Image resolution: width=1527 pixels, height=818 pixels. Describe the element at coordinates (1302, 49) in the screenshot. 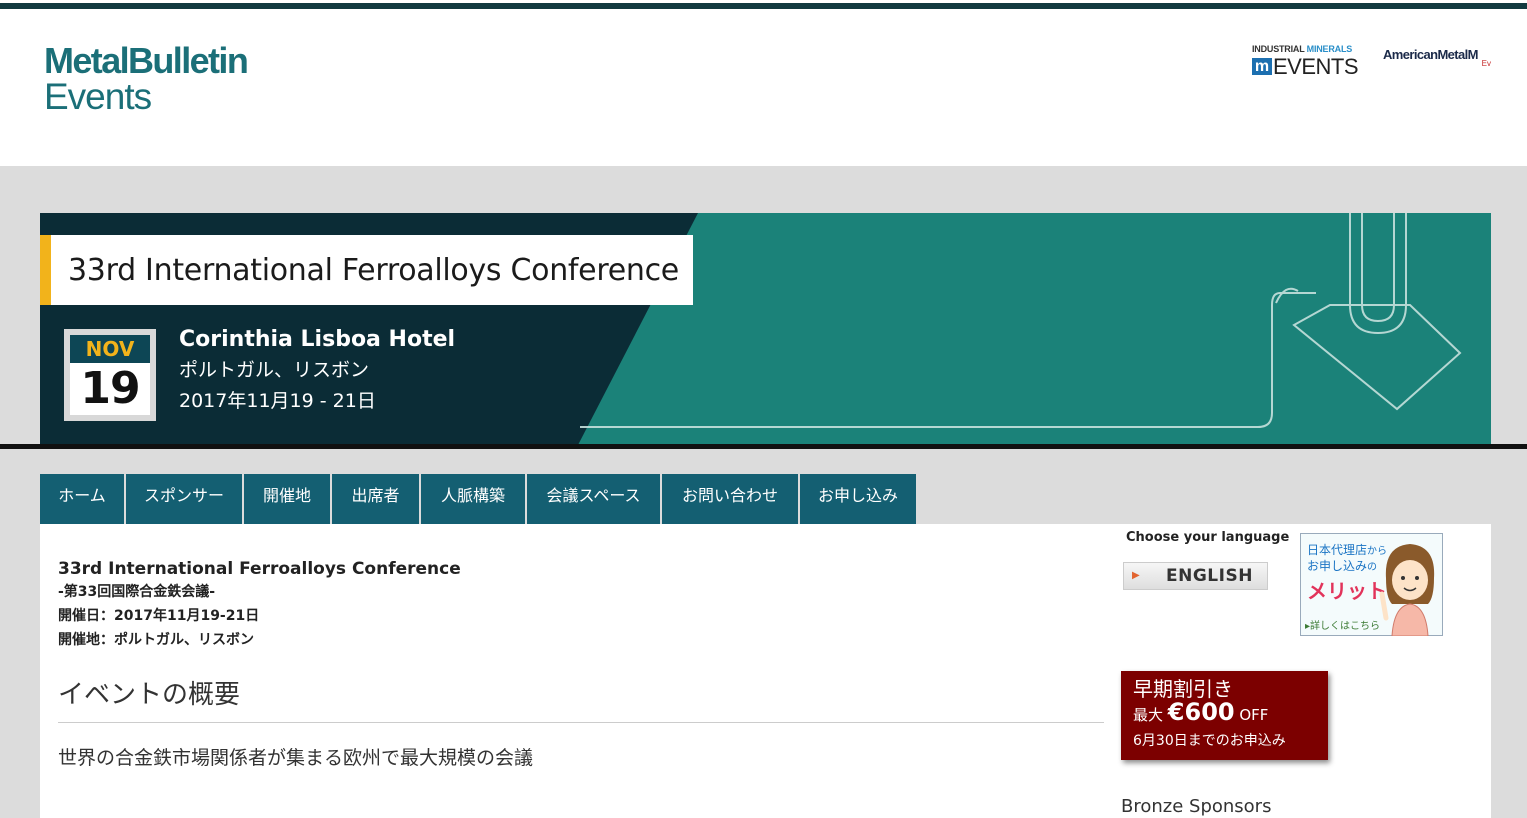

I see `im-logo-small-text: INDUSTRIAL MINERALS` at that location.